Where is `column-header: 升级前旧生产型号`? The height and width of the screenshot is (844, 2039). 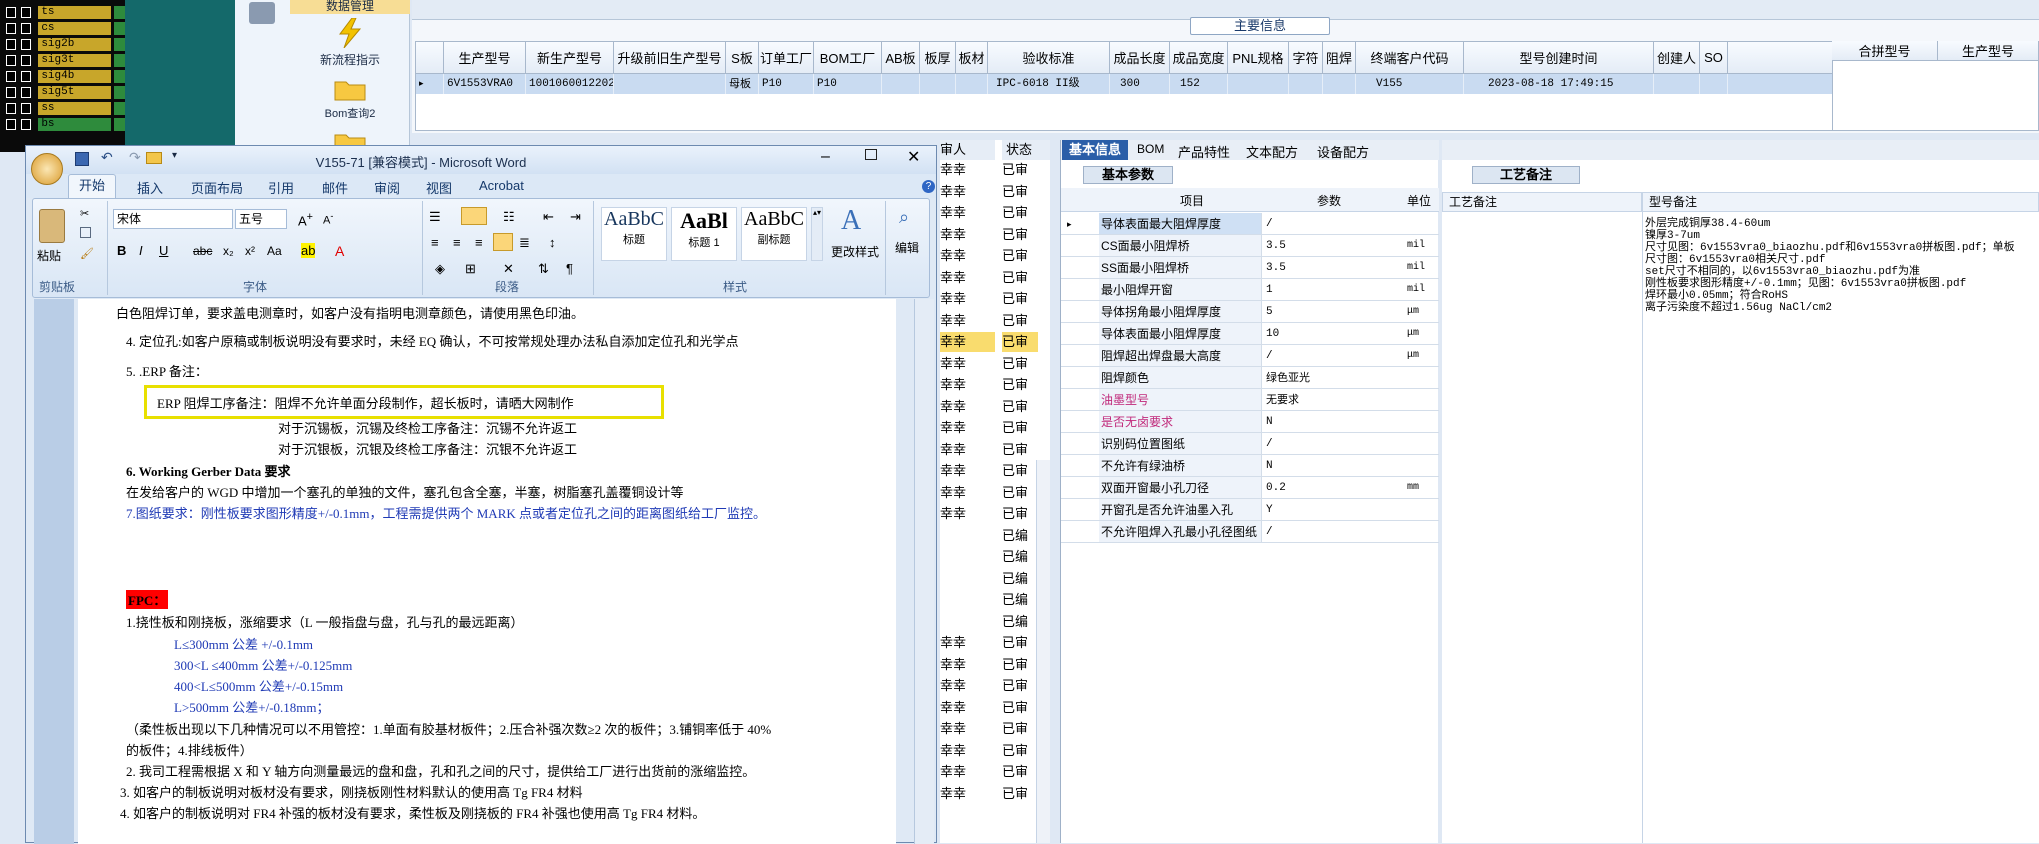 column-header: 升级前旧生产型号 is located at coordinates (670, 58).